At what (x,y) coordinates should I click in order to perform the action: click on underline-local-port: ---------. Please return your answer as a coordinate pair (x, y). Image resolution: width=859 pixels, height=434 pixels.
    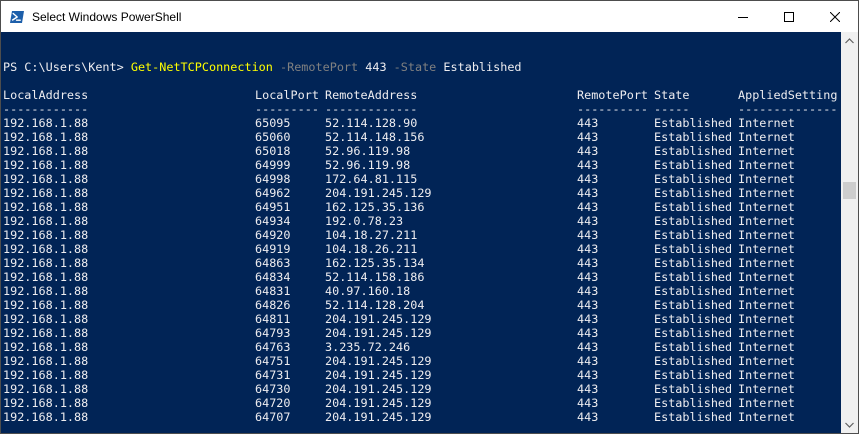
    Looking at the image, I should click on (287, 109).